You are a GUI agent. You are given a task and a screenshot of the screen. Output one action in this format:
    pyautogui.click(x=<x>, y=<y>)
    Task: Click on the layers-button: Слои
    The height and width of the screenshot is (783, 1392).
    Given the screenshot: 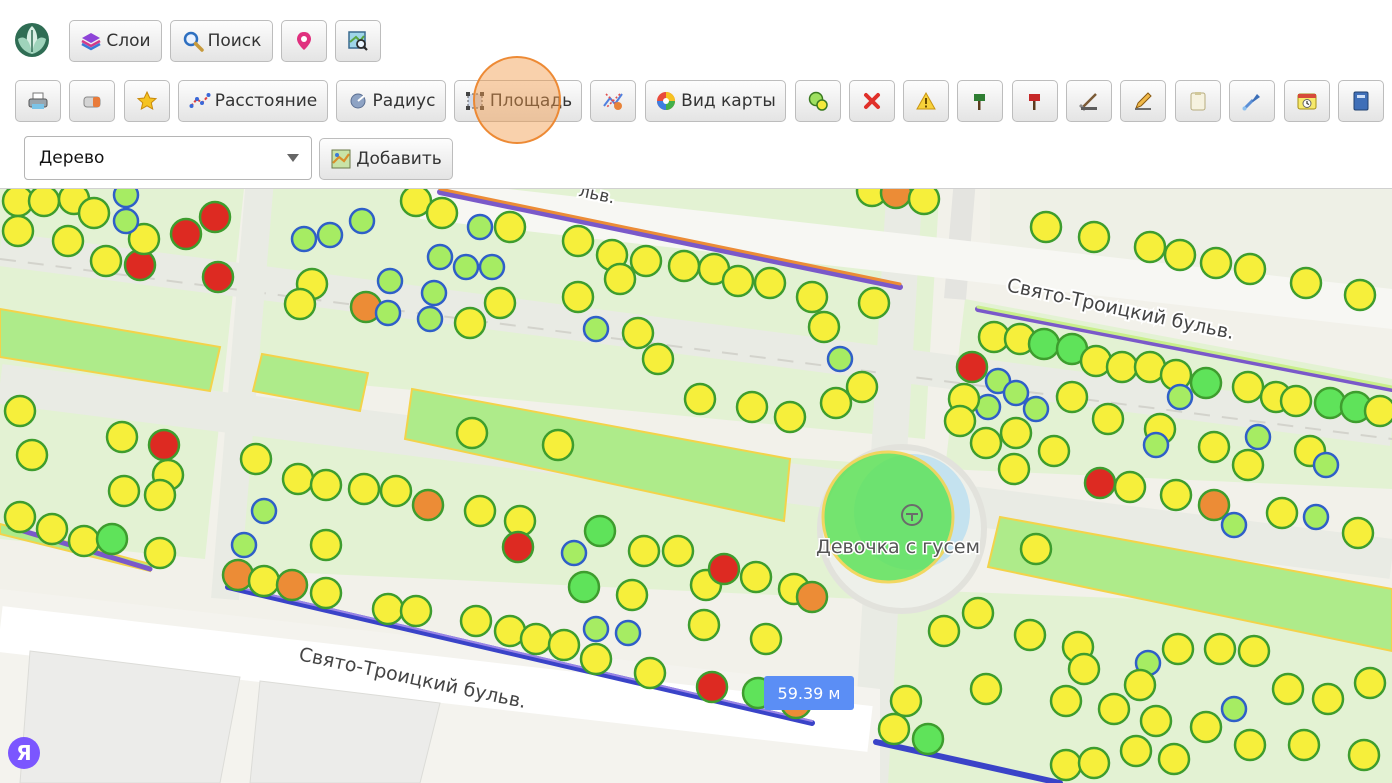 What is the action you would take?
    pyautogui.click(x=115, y=41)
    